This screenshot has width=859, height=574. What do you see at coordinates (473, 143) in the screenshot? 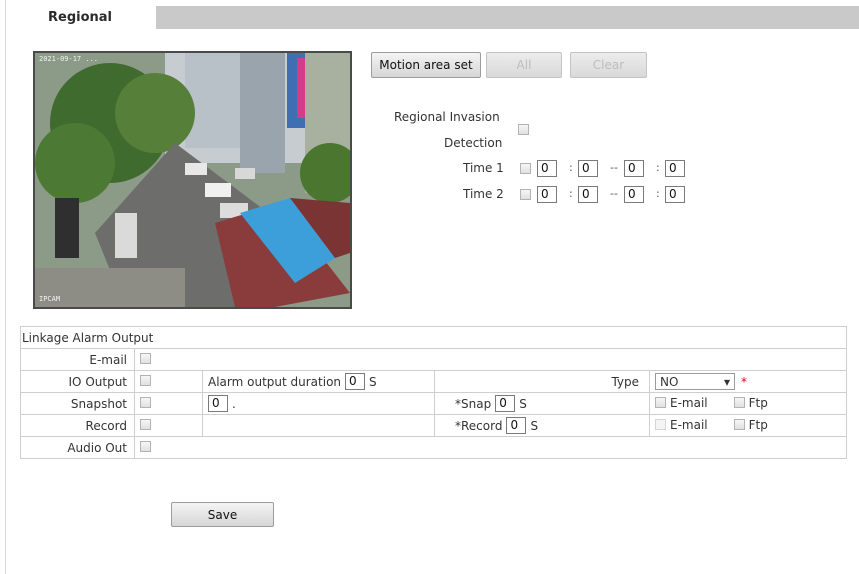
I see `detection-label: Detection` at bounding box center [473, 143].